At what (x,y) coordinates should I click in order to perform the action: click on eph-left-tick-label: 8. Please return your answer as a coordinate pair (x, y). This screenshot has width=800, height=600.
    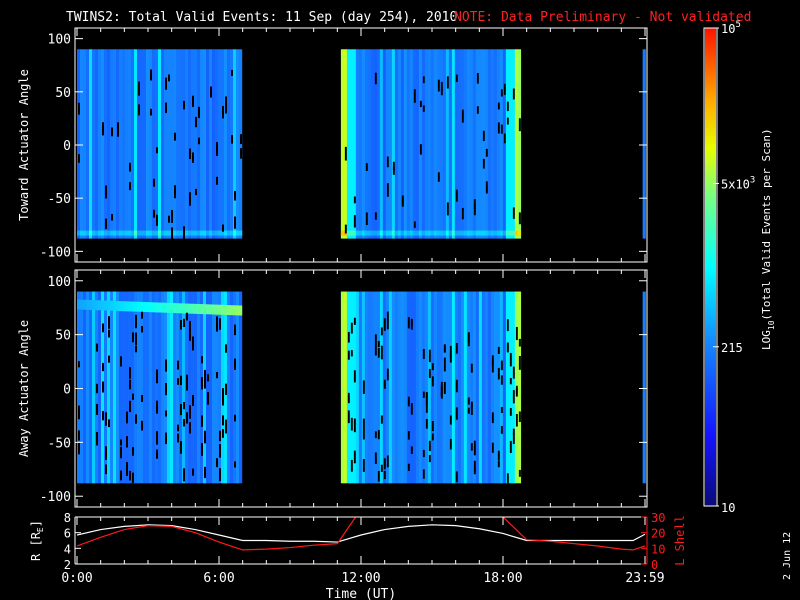
    Looking at the image, I should click on (67, 518).